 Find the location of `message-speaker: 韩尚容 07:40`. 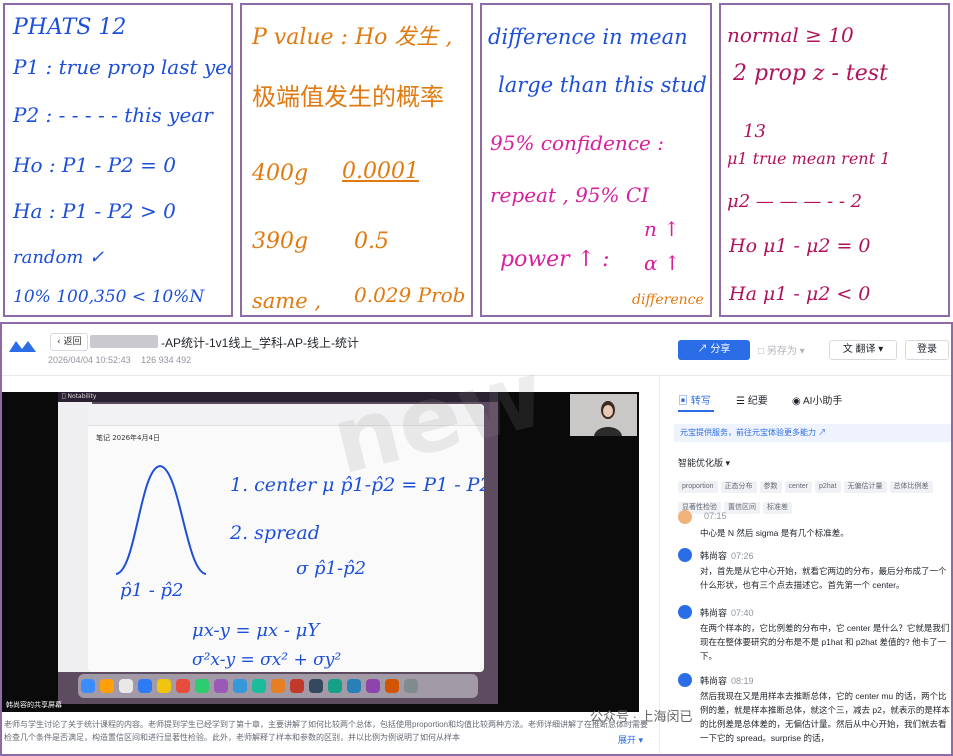

message-speaker: 韩尚容 07:40 is located at coordinates (727, 612).